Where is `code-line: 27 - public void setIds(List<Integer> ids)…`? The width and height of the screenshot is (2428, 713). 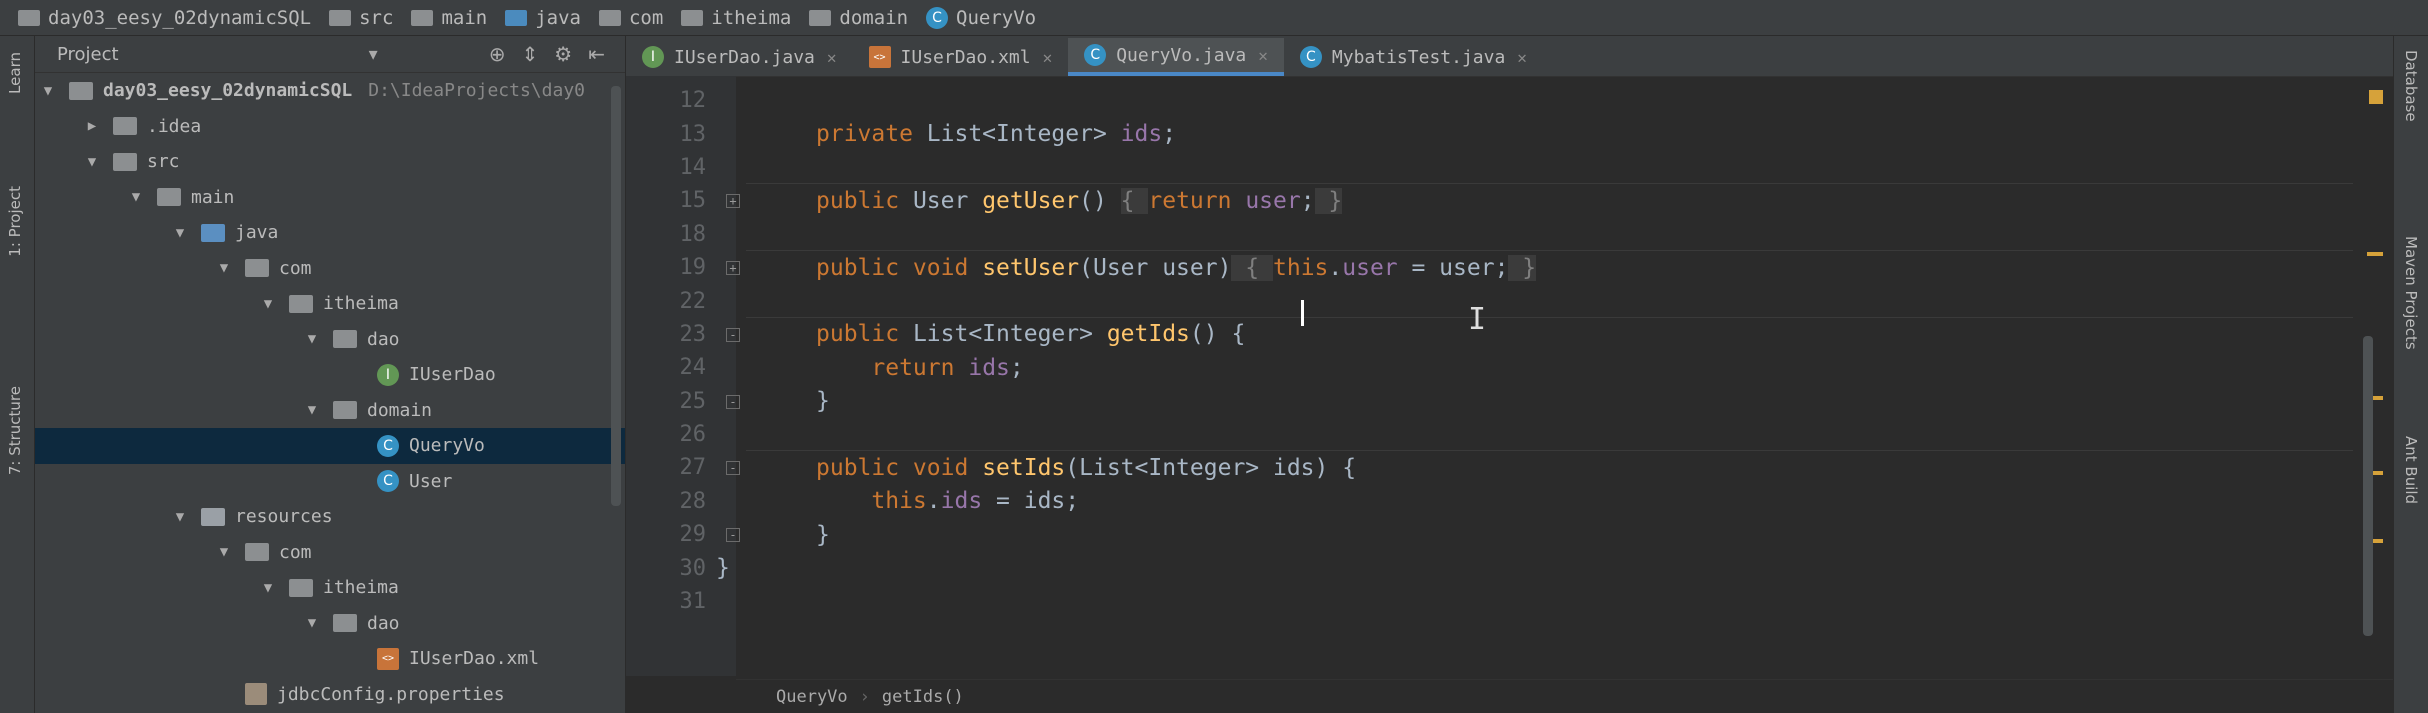 code-line: 27 - public void setIds(List<Integer> ids)… is located at coordinates (1509, 467).